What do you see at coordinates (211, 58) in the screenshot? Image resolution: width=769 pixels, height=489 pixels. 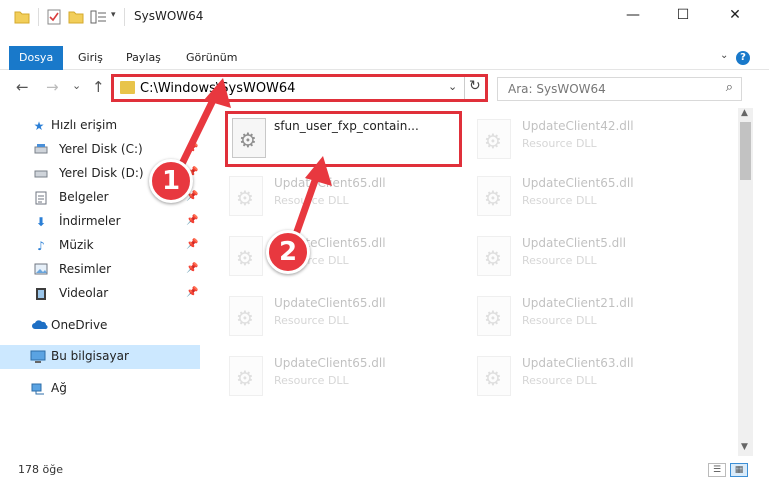 I see `tab-view: Görünüm` at bounding box center [211, 58].